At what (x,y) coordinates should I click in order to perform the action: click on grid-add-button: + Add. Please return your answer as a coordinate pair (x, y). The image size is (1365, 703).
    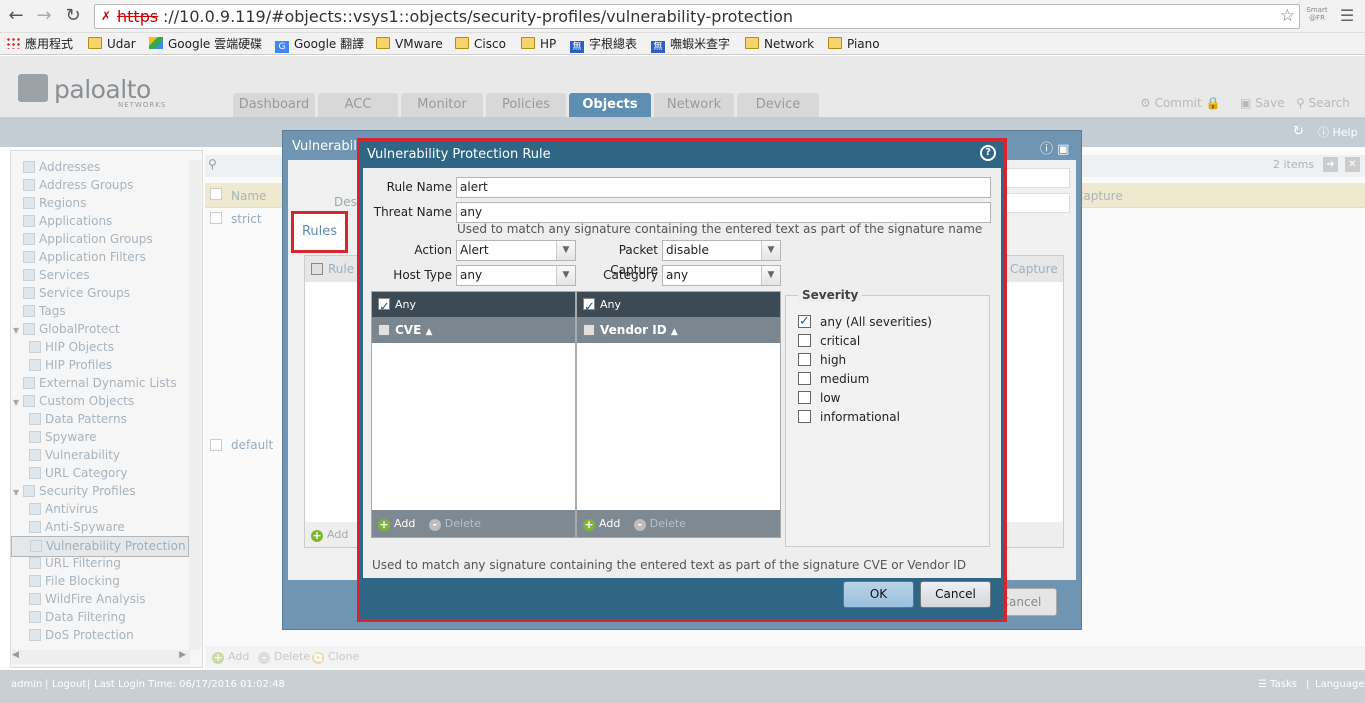
    Looking at the image, I should click on (230, 657).